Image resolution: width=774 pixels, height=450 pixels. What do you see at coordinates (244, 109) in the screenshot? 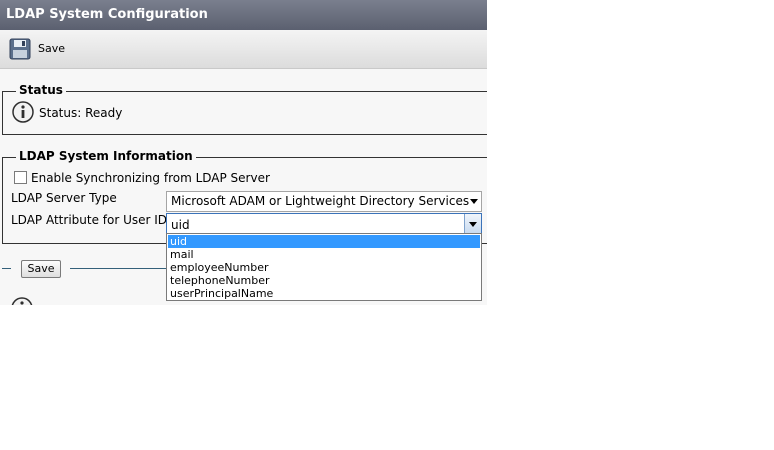
I see `status-section: Status Status: Ready` at bounding box center [244, 109].